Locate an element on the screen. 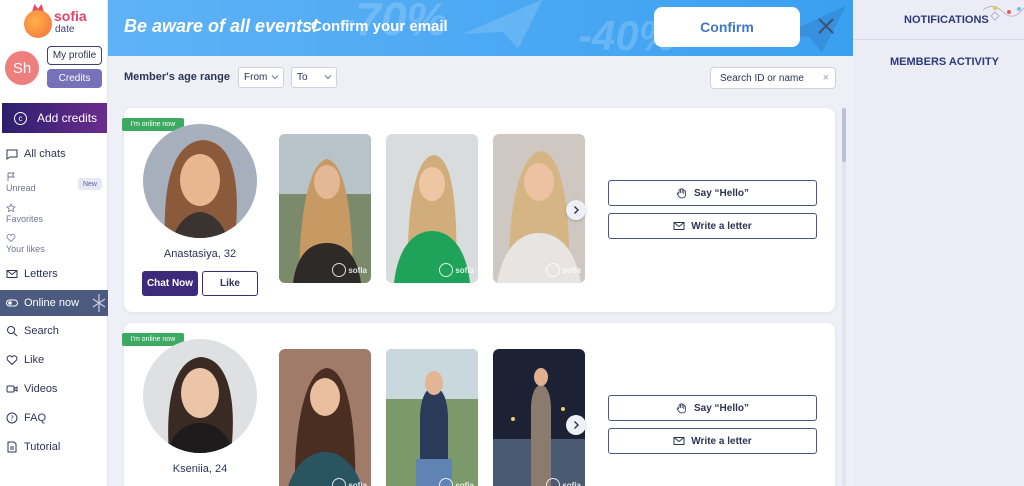 The width and height of the screenshot is (1024, 486). scrollbar-track is located at coordinates (844, 297).